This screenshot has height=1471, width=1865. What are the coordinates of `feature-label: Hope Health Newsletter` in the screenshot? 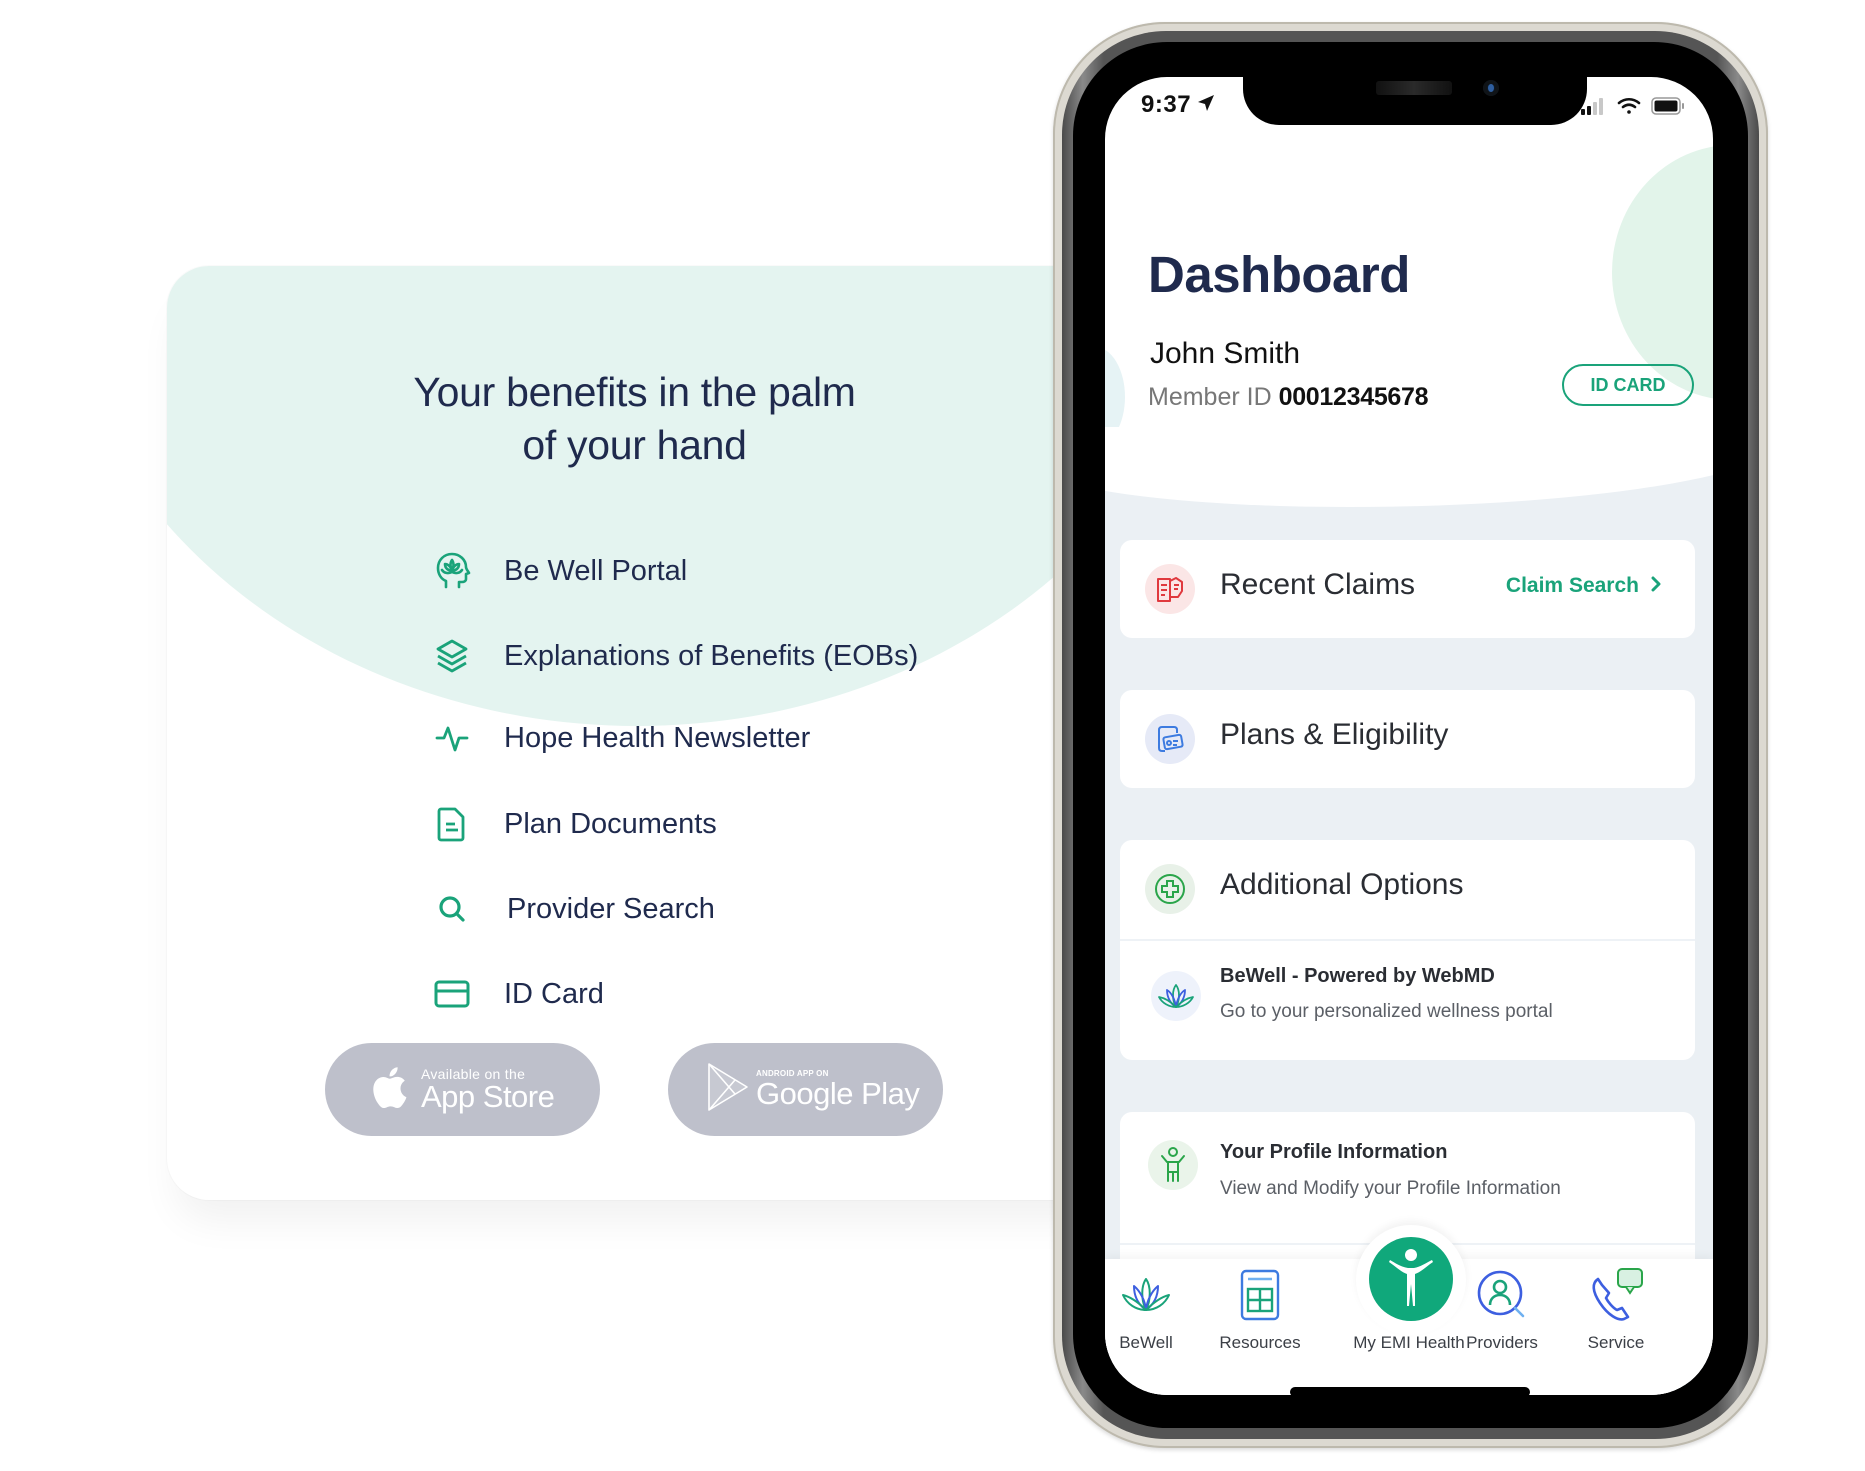 It's located at (657, 737).